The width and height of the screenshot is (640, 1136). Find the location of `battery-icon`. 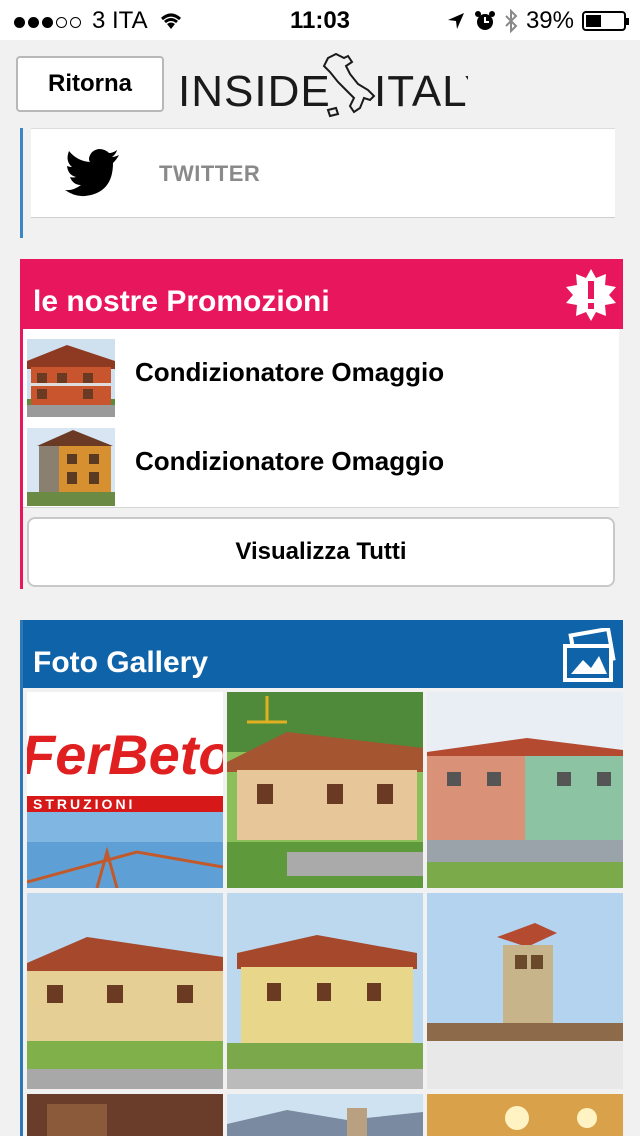

battery-icon is located at coordinates (605, 21).